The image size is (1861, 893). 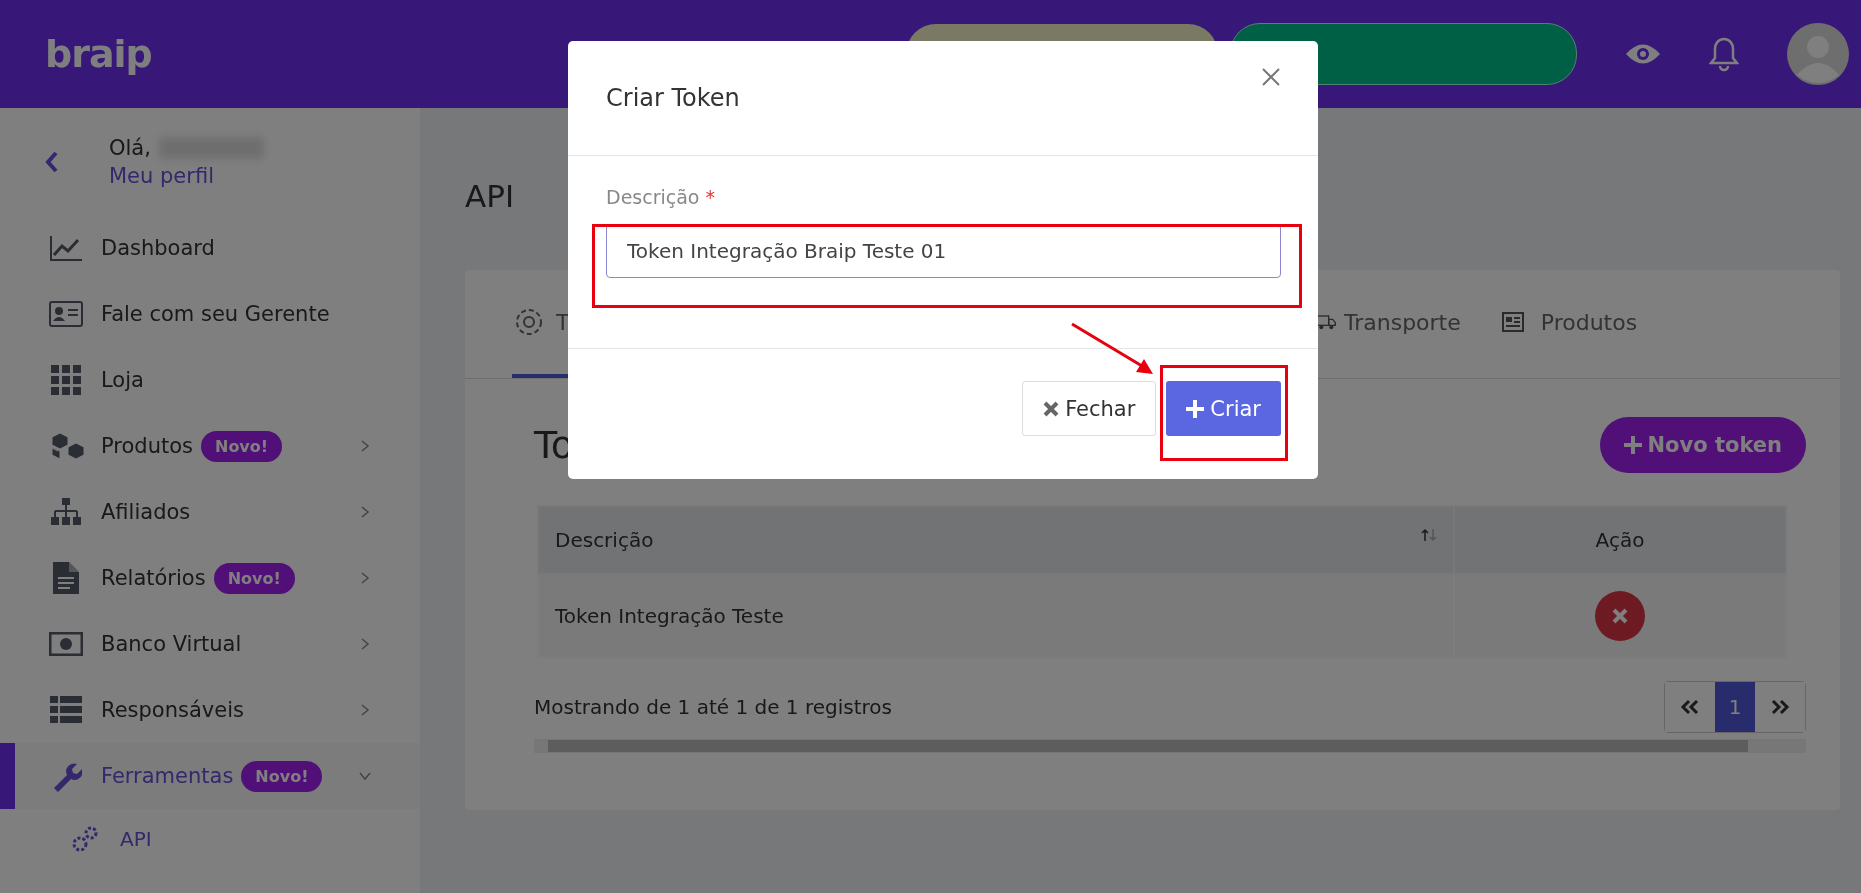 What do you see at coordinates (85, 839) in the screenshot?
I see `gears-icon` at bounding box center [85, 839].